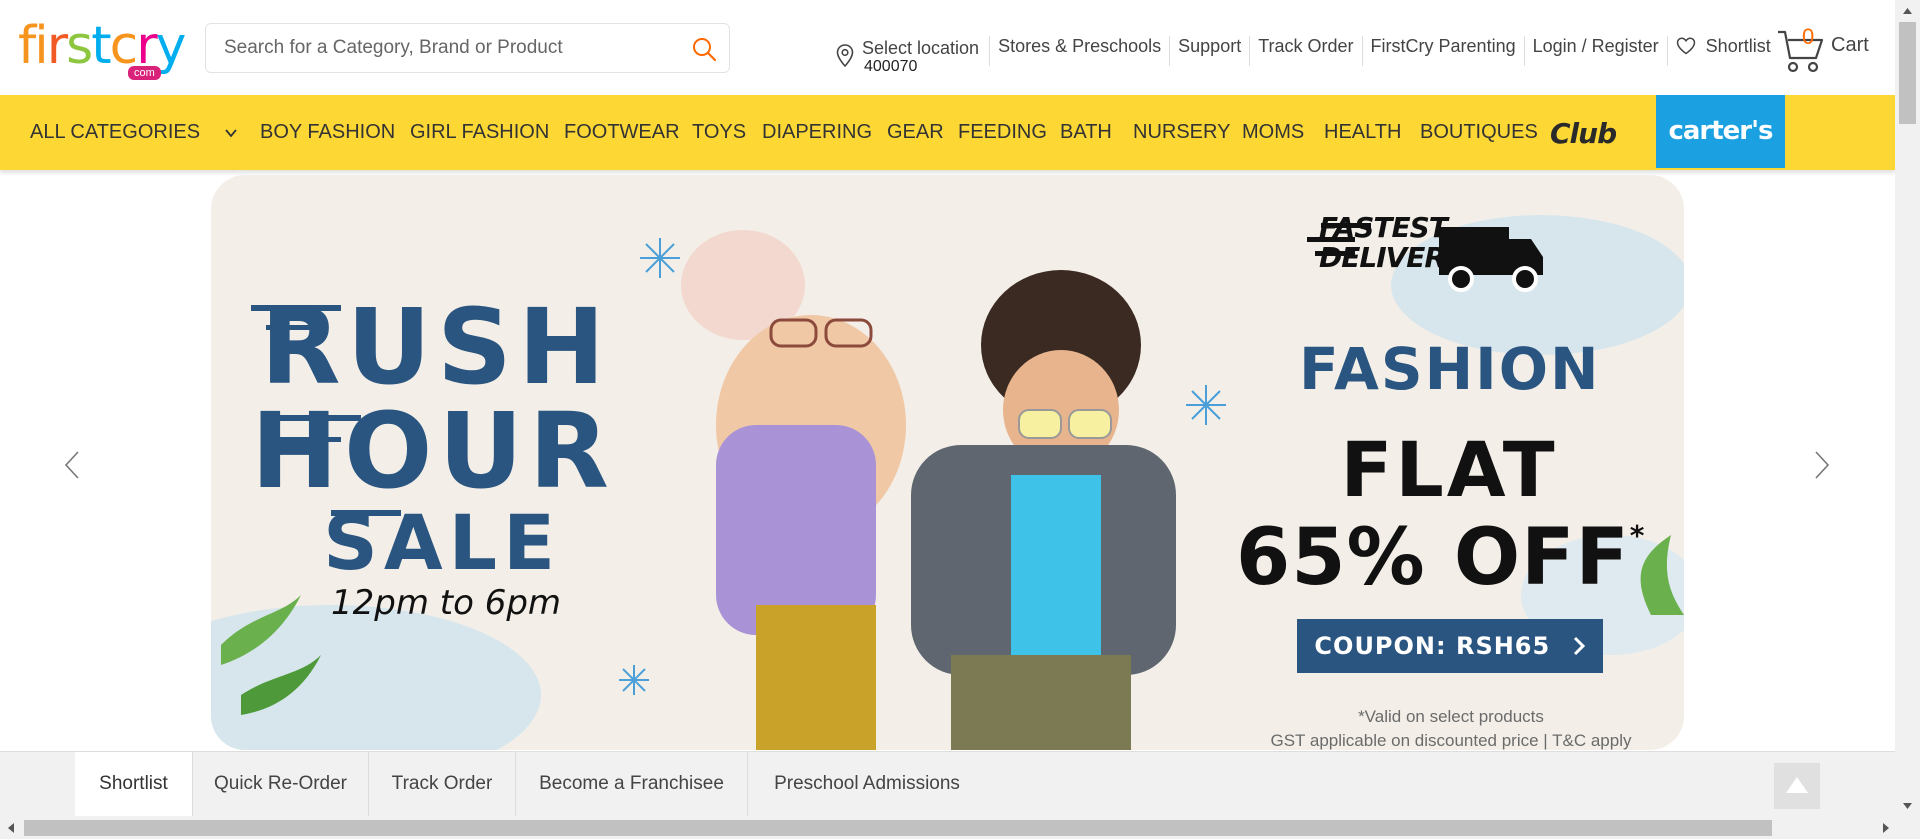 This screenshot has width=1920, height=839. What do you see at coordinates (1907, 806) in the screenshot?
I see `scroll-down-arrow-icon` at bounding box center [1907, 806].